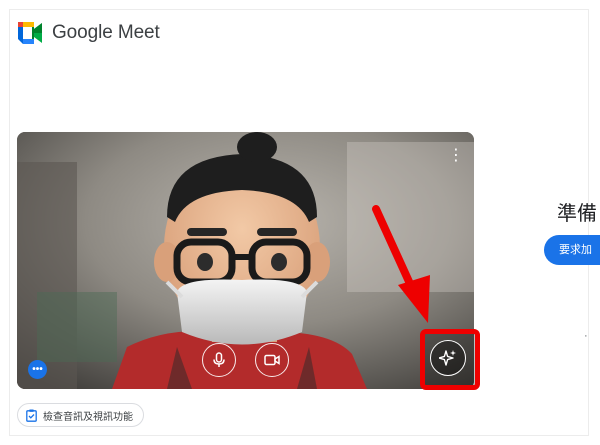 The height and width of the screenshot is (445, 600). I want to click on more-horiz-icon: •••, so click(37, 369).